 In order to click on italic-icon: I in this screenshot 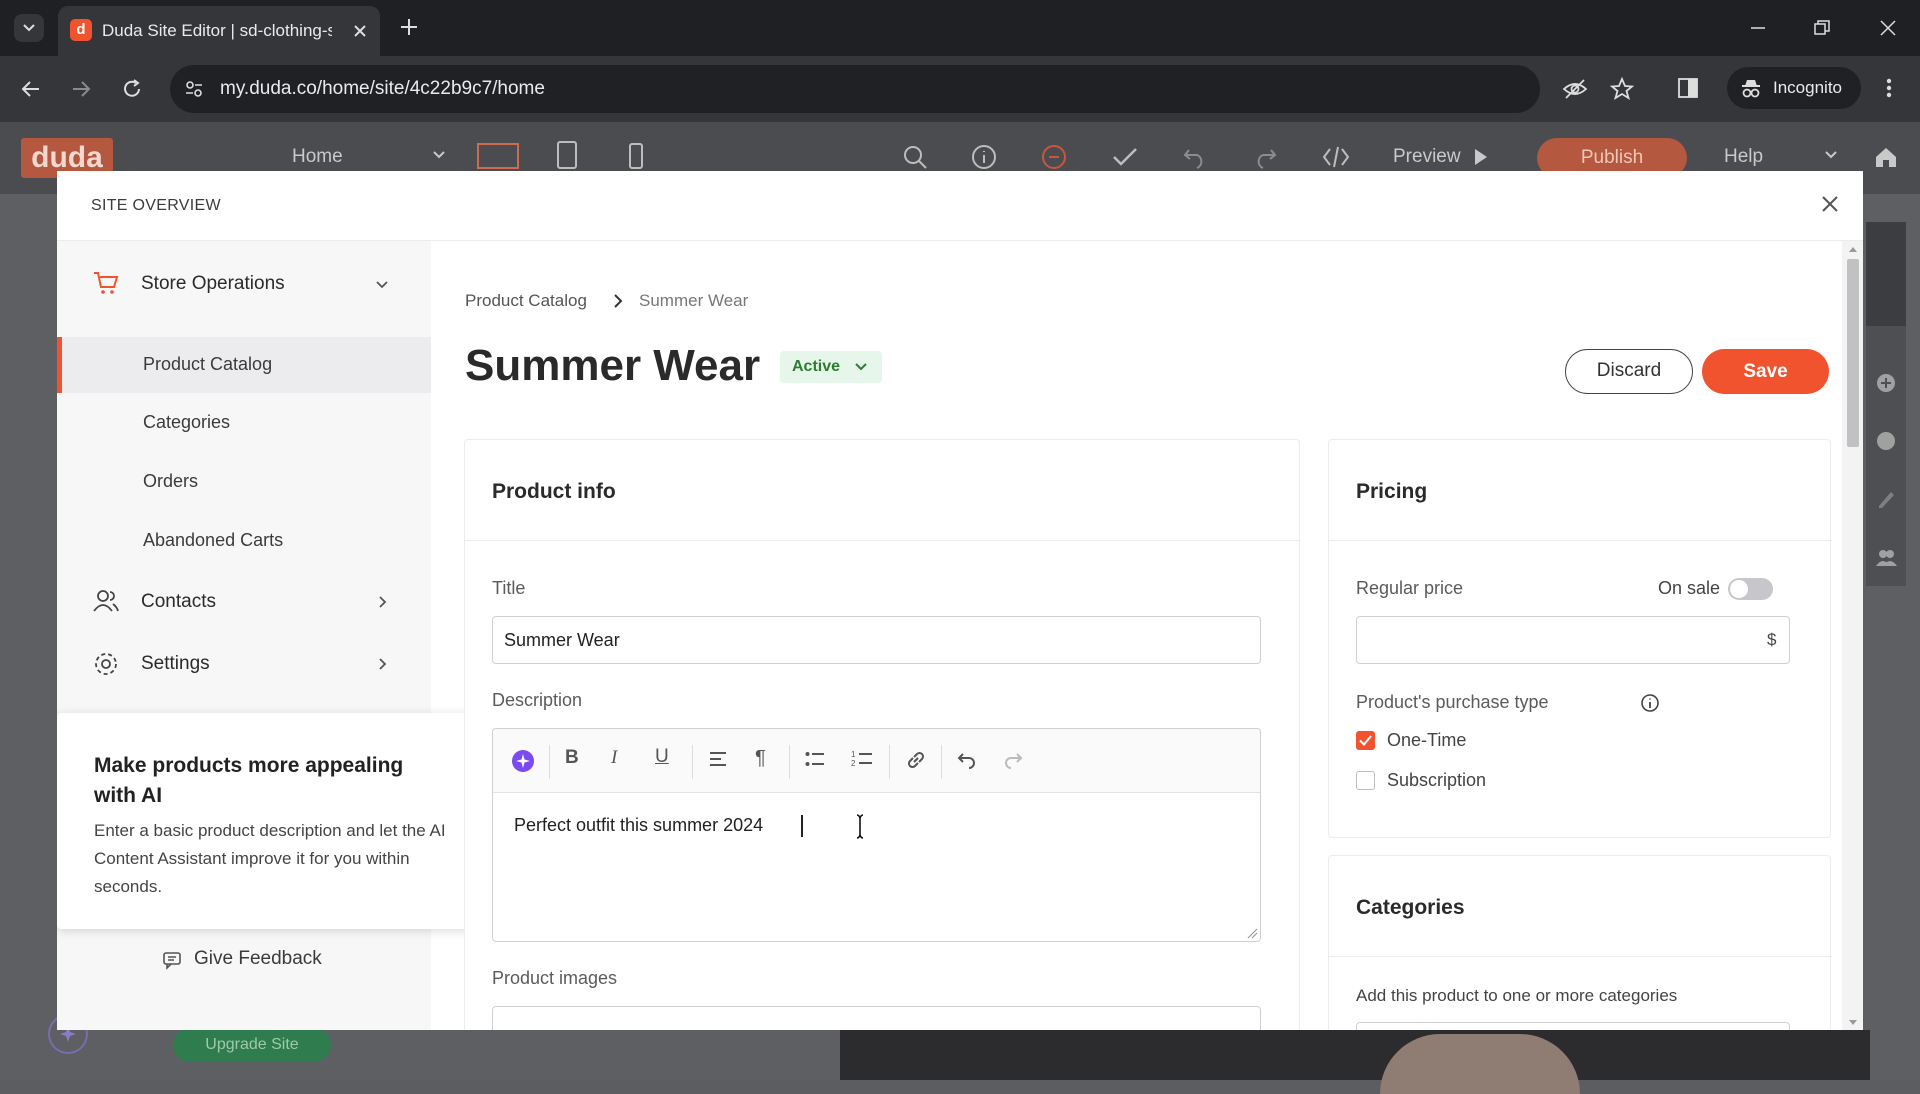, I will do `click(614, 758)`.